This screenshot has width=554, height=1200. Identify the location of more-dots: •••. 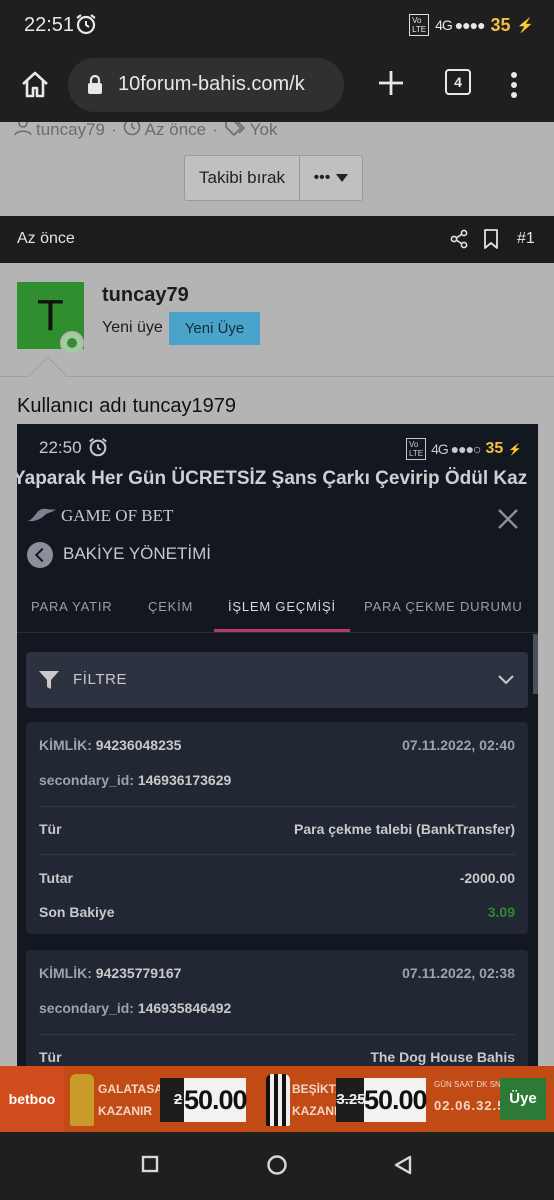
(322, 177).